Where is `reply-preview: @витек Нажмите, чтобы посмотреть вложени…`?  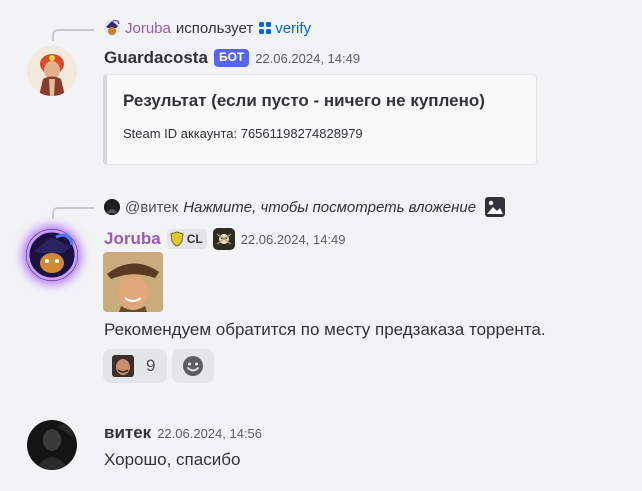
reply-preview: @витек Нажмите, чтобы посмотреть вложени… is located at coordinates (305, 207).